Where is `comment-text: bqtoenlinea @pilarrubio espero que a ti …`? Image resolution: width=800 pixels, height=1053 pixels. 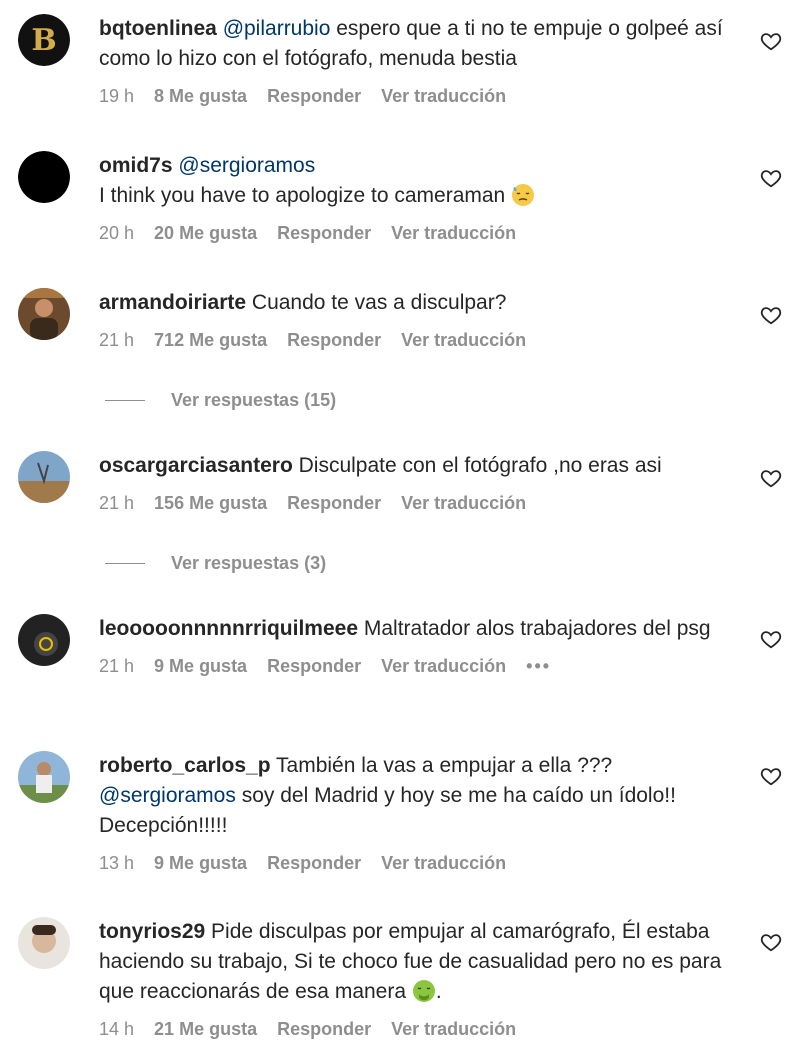 comment-text: bqtoenlinea @pilarrubio espero que a ti … is located at coordinates (419, 44).